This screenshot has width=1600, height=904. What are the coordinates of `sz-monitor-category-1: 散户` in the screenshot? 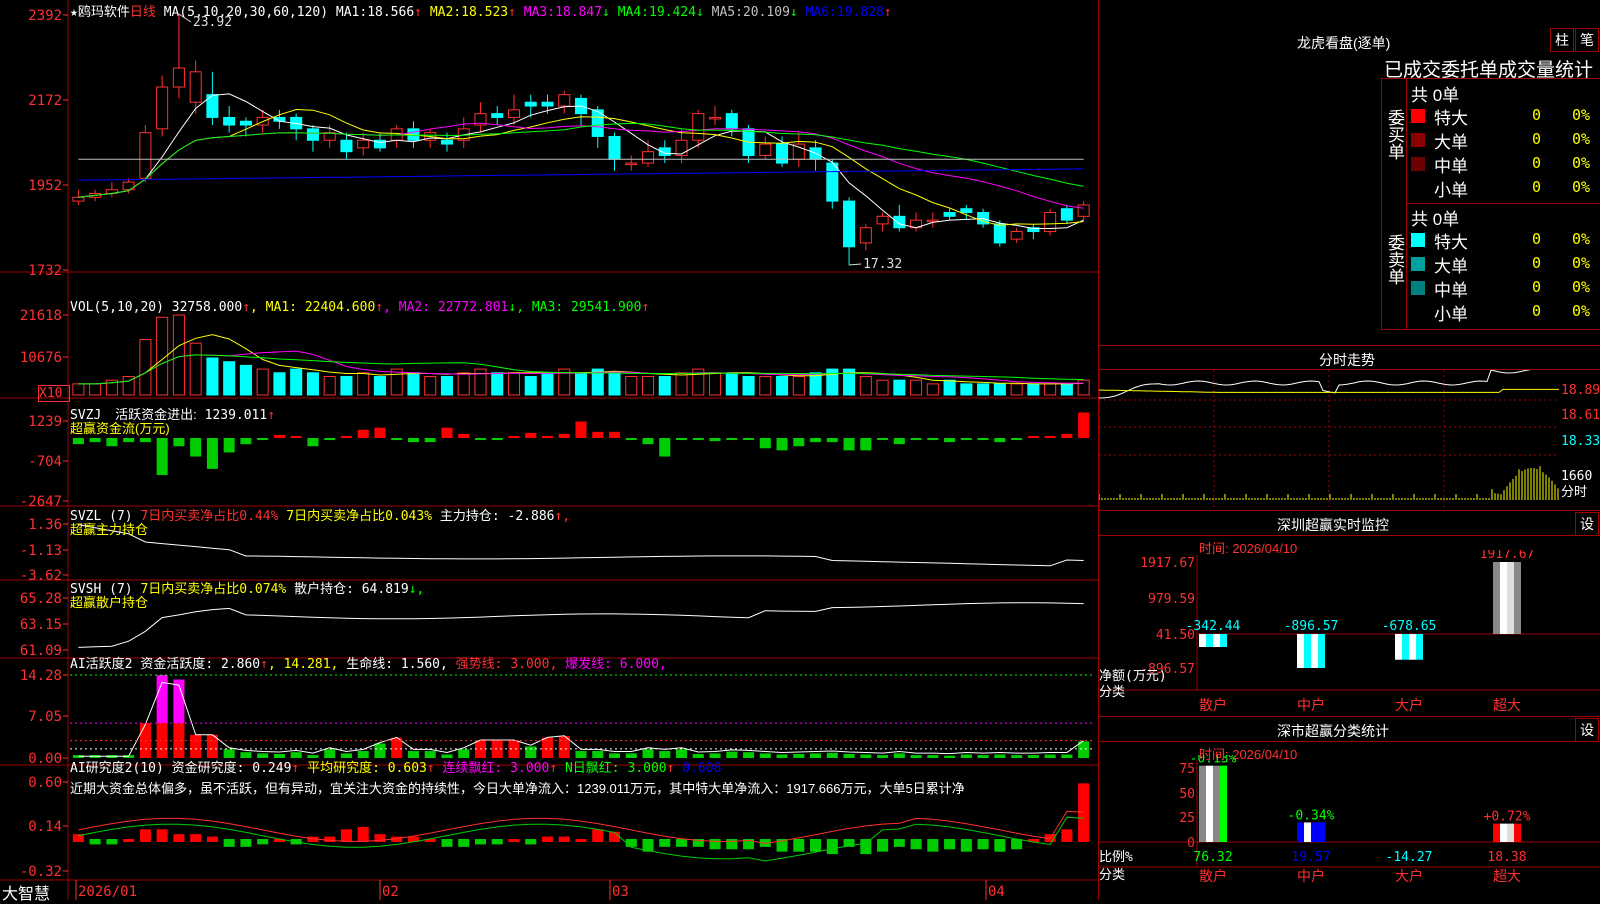 It's located at (1213, 705).